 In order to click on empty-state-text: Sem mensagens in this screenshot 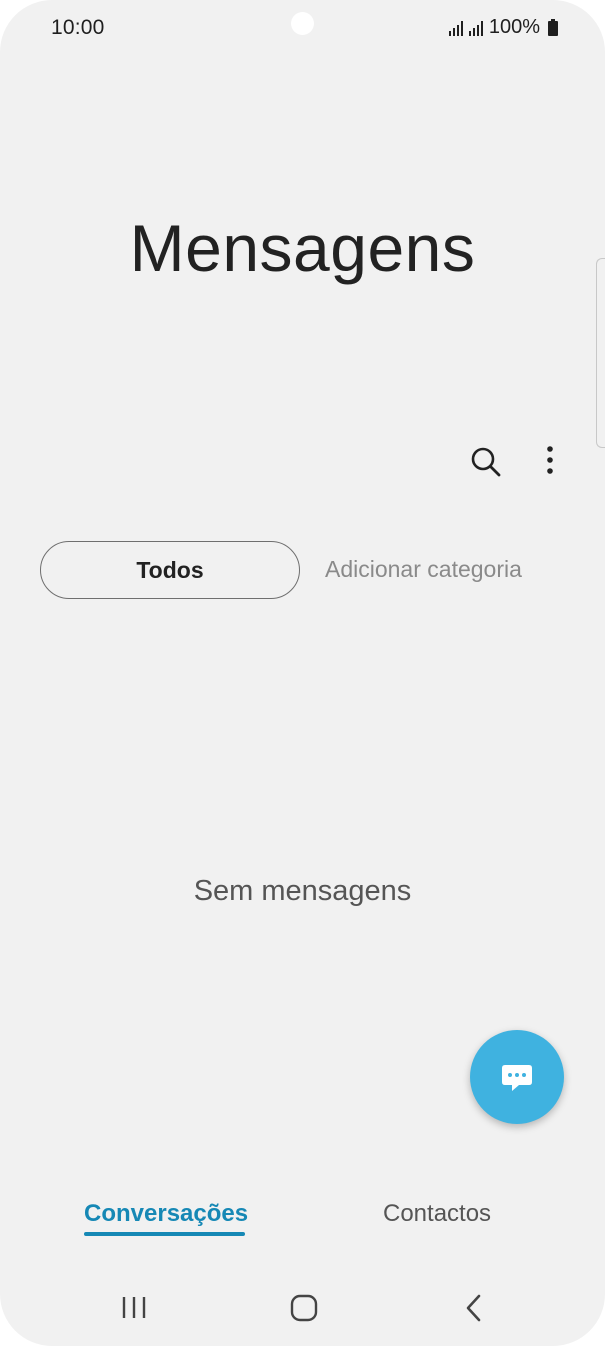, I will do `click(302, 891)`.